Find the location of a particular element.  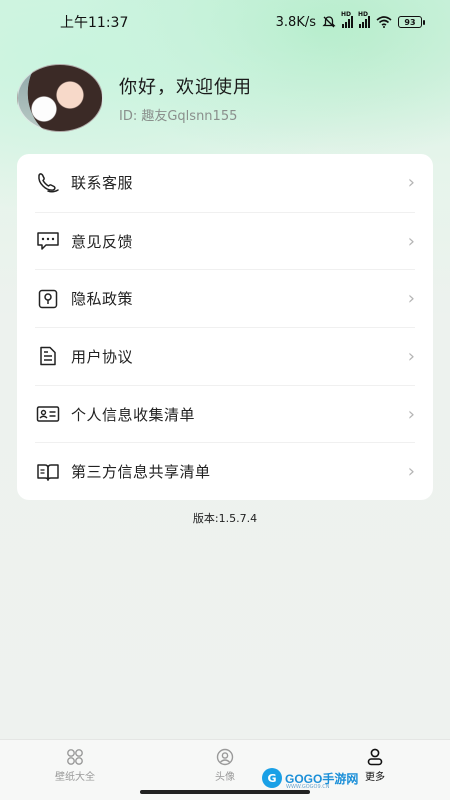

wifi-icon is located at coordinates (384, 22).